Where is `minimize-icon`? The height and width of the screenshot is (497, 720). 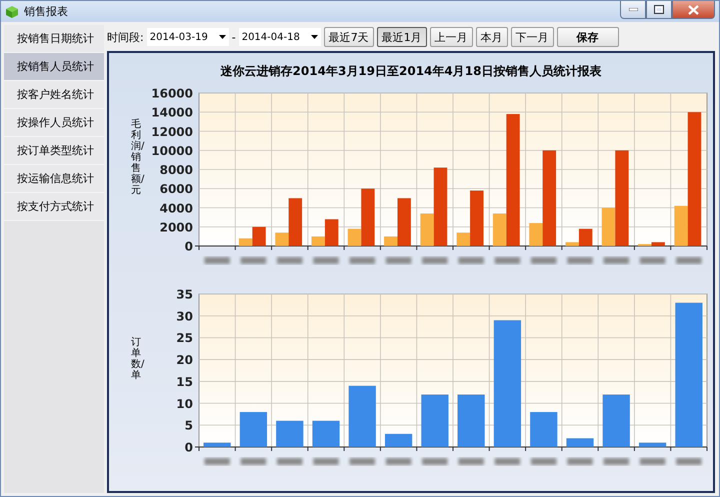
minimize-icon is located at coordinates (633, 9).